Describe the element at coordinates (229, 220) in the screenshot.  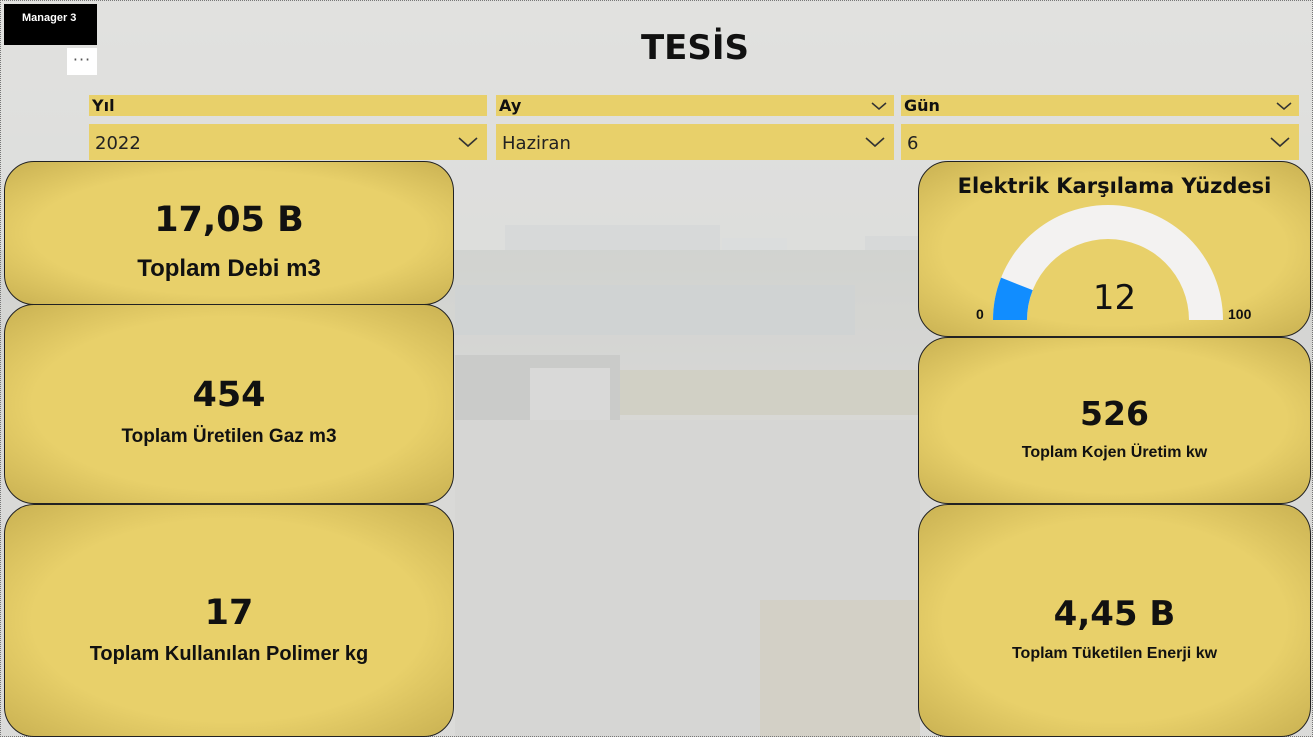
I see `kpi-value: 17,05 B` at that location.